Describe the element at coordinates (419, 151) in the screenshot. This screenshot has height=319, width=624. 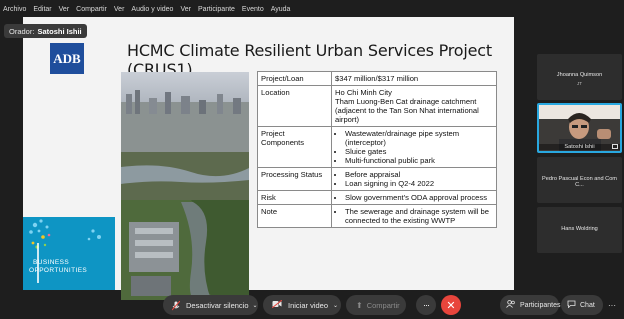
I see `bullet-item: Sluice gates` at that location.